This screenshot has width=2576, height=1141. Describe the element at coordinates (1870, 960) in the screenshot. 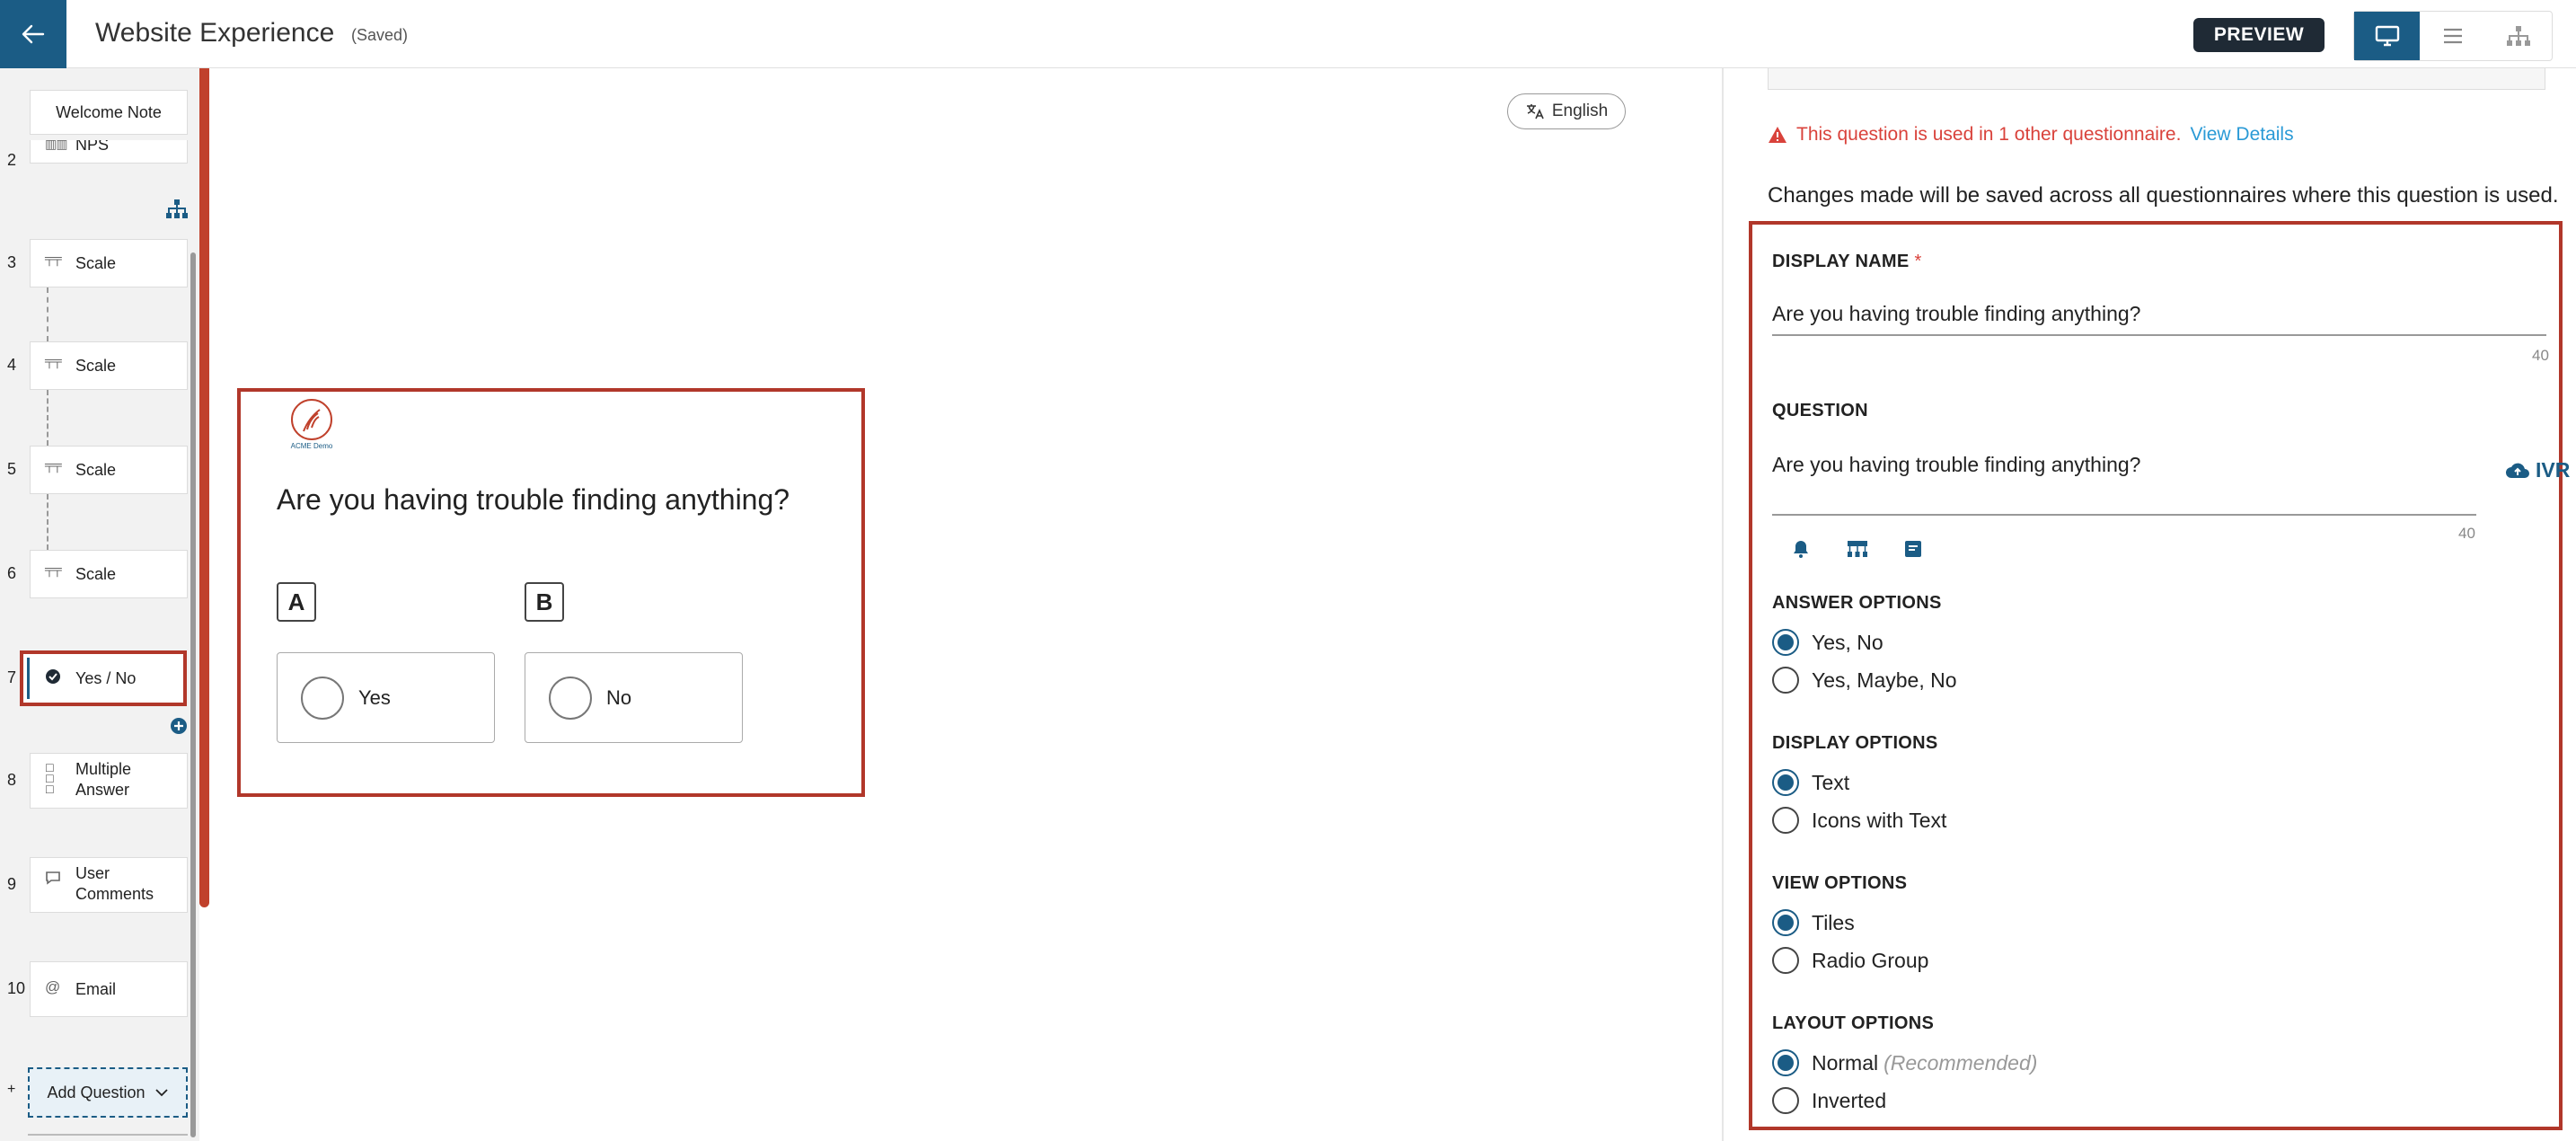

I see `radio-label: Radio Group` at that location.